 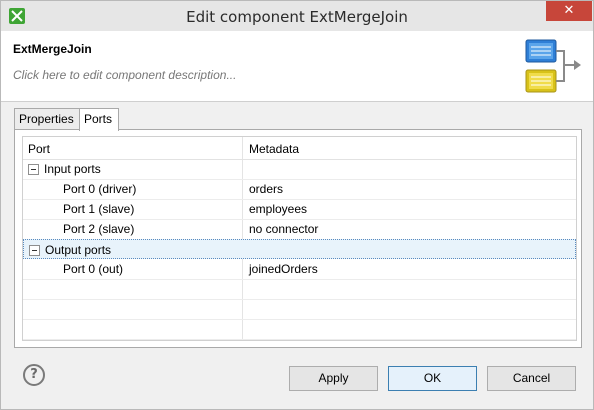 I want to click on column-header-port: Port, so click(x=39, y=149).